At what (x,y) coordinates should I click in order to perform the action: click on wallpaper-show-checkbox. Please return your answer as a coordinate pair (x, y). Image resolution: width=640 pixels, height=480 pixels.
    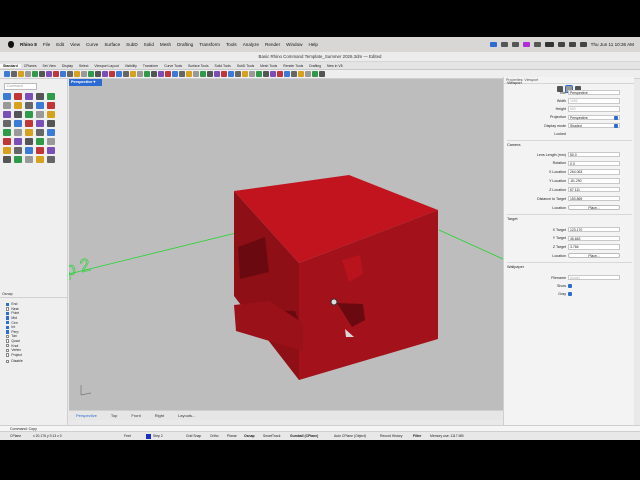
    Looking at the image, I should click on (570, 285).